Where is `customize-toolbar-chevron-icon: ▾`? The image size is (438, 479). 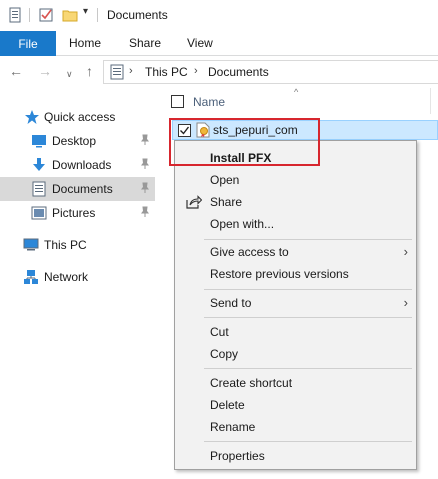 customize-toolbar-chevron-icon: ▾ is located at coordinates (85, 11).